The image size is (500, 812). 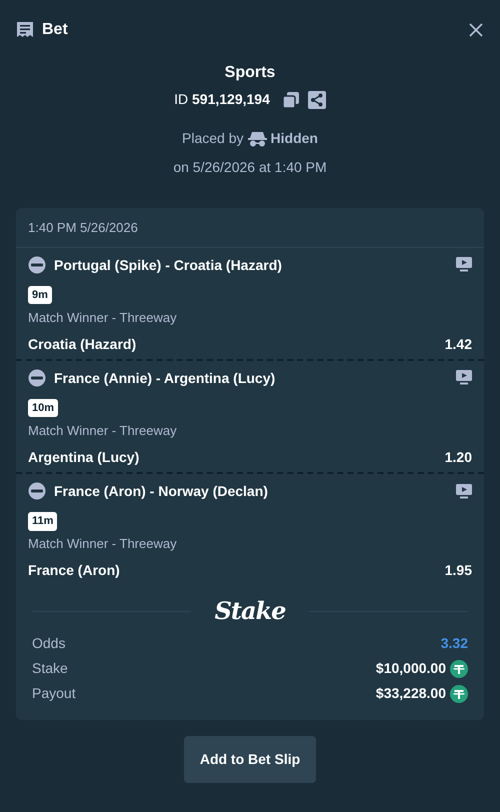 What do you see at coordinates (40, 295) in the screenshot?
I see `match-time-badge: 9m` at bounding box center [40, 295].